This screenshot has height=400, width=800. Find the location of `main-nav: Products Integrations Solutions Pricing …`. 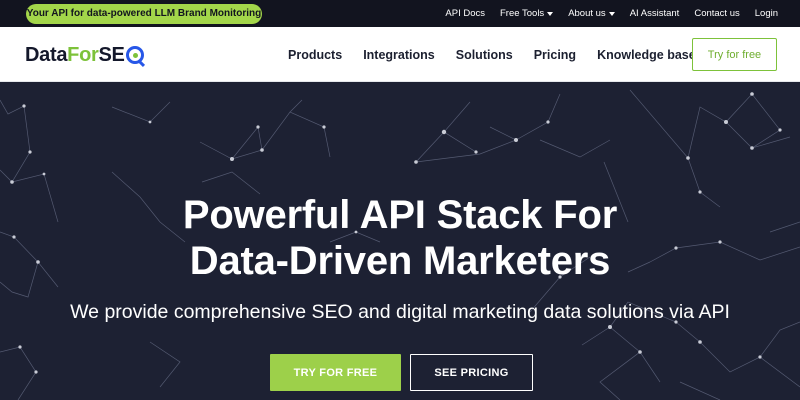

main-nav: Products Integrations Solutions Pricing … is located at coordinates (502, 54).